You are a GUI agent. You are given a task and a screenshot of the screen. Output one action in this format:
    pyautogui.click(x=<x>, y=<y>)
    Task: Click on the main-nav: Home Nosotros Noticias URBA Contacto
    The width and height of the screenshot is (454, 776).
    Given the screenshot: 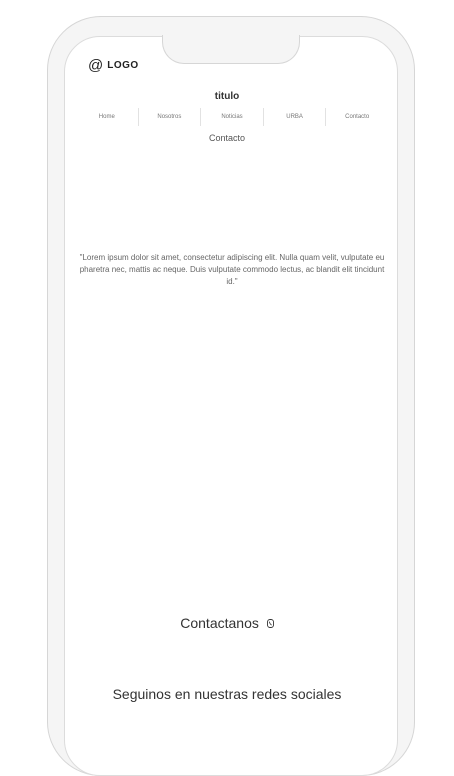 What is the action you would take?
    pyautogui.click(x=232, y=117)
    